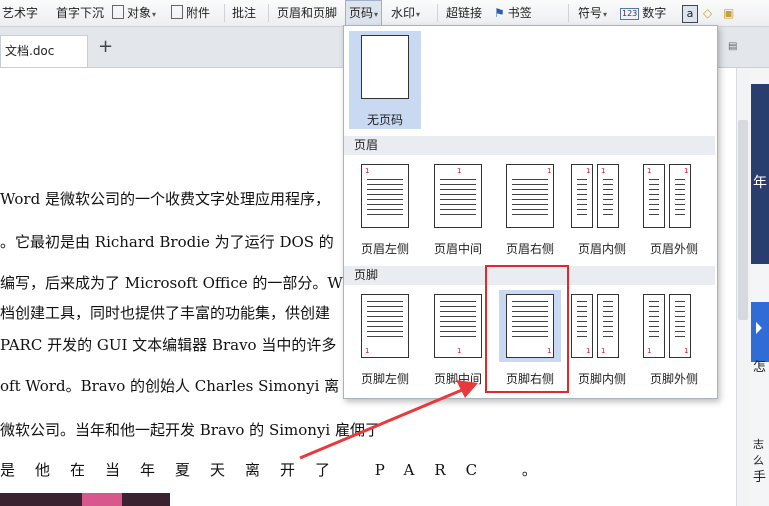 The width and height of the screenshot is (769, 506). What do you see at coordinates (198, 13) in the screenshot?
I see `attachment-label: 附件` at bounding box center [198, 13].